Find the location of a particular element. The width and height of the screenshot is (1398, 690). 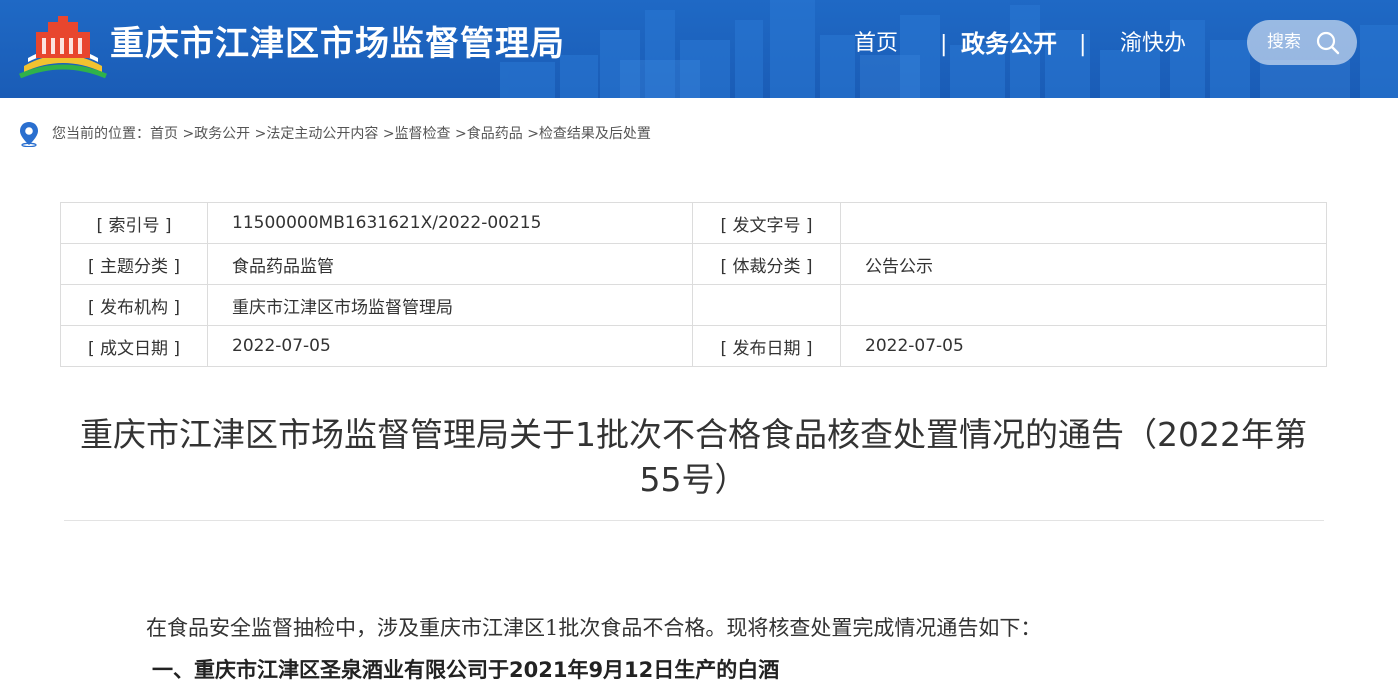

breadcrumb-item-gov-affairs: >政务公开 is located at coordinates (216, 134).